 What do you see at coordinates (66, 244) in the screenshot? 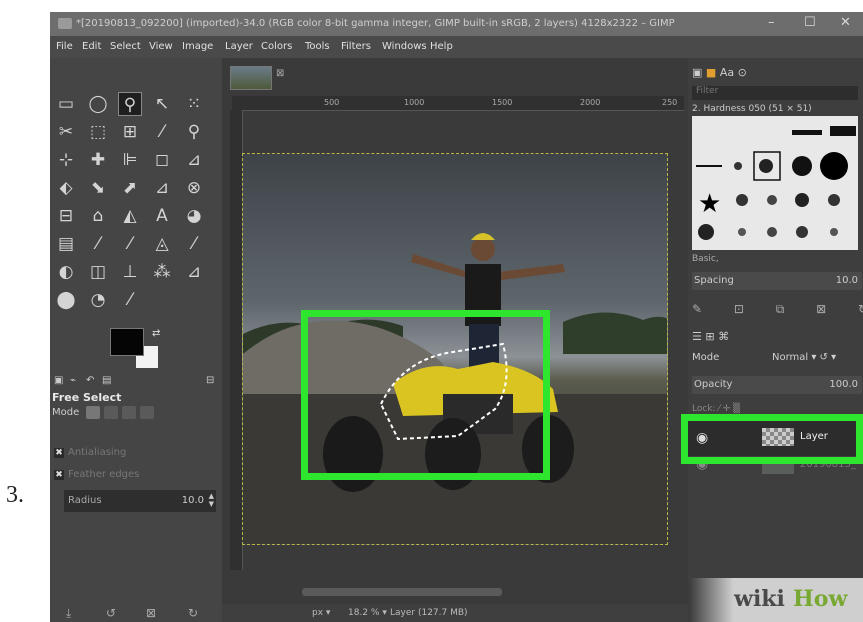
I see `gradient-tool-icon: ▤` at bounding box center [66, 244].